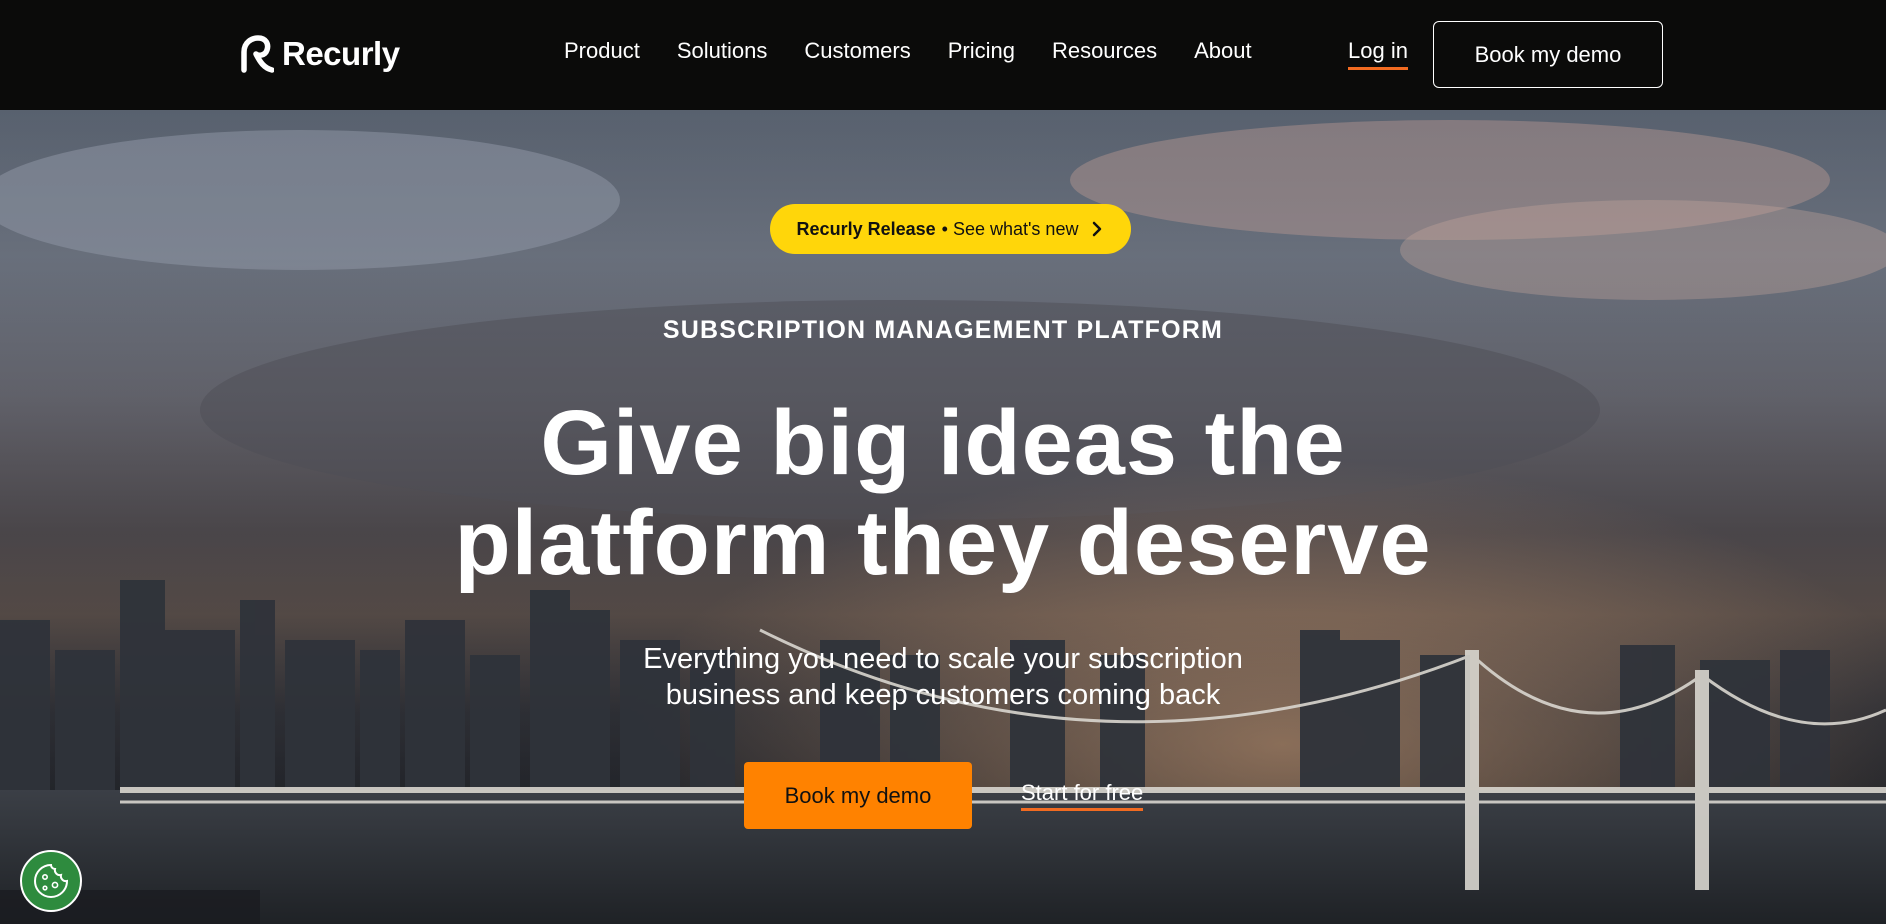 Image resolution: width=1886 pixels, height=924 pixels. What do you see at coordinates (943, 330) in the screenshot?
I see `hero-eyebrow: SUBSCRIPTION MANAGEMENT PLATFORM` at bounding box center [943, 330].